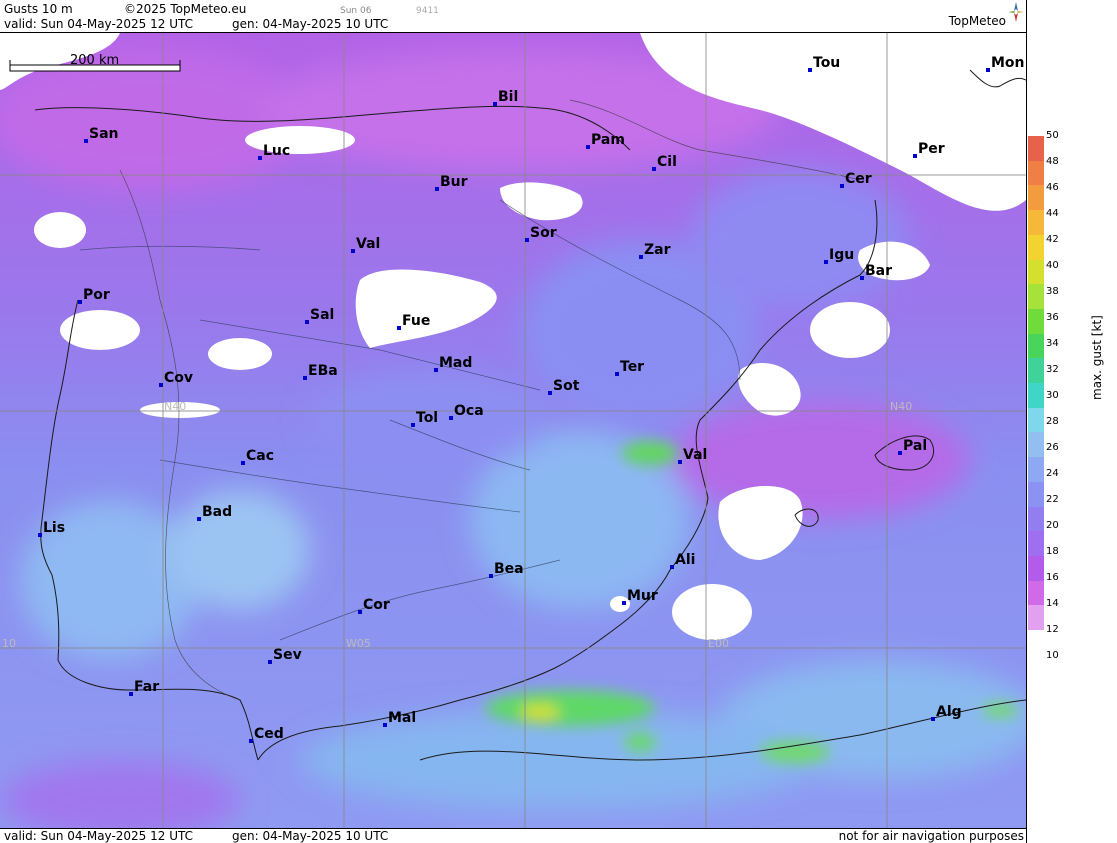  I want to click on city-label: Far, so click(146, 687).